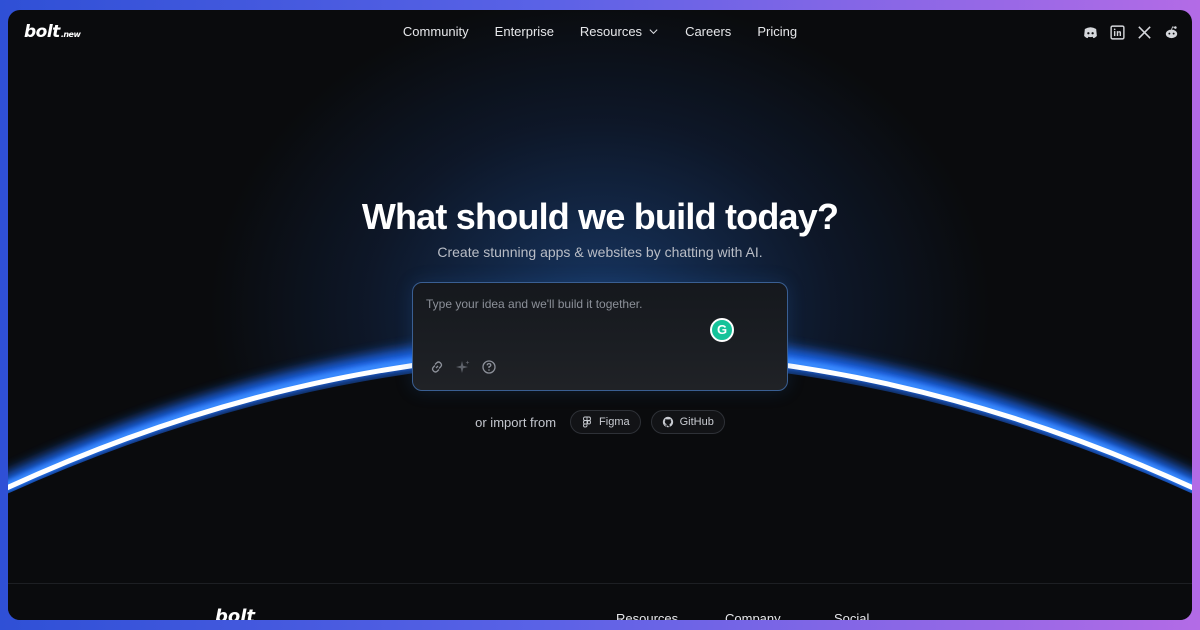  I want to click on github-label: GitHub, so click(696, 422).